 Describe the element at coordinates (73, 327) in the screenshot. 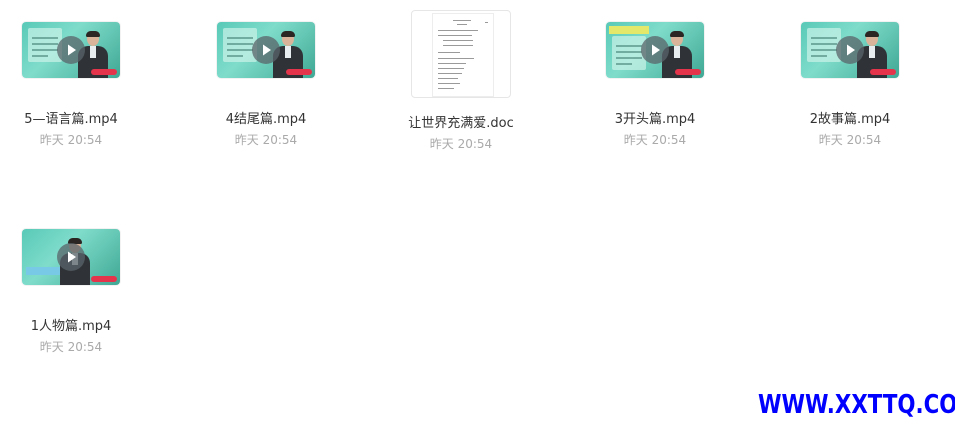

I see `file-name: 1人物篇.mp4` at that location.